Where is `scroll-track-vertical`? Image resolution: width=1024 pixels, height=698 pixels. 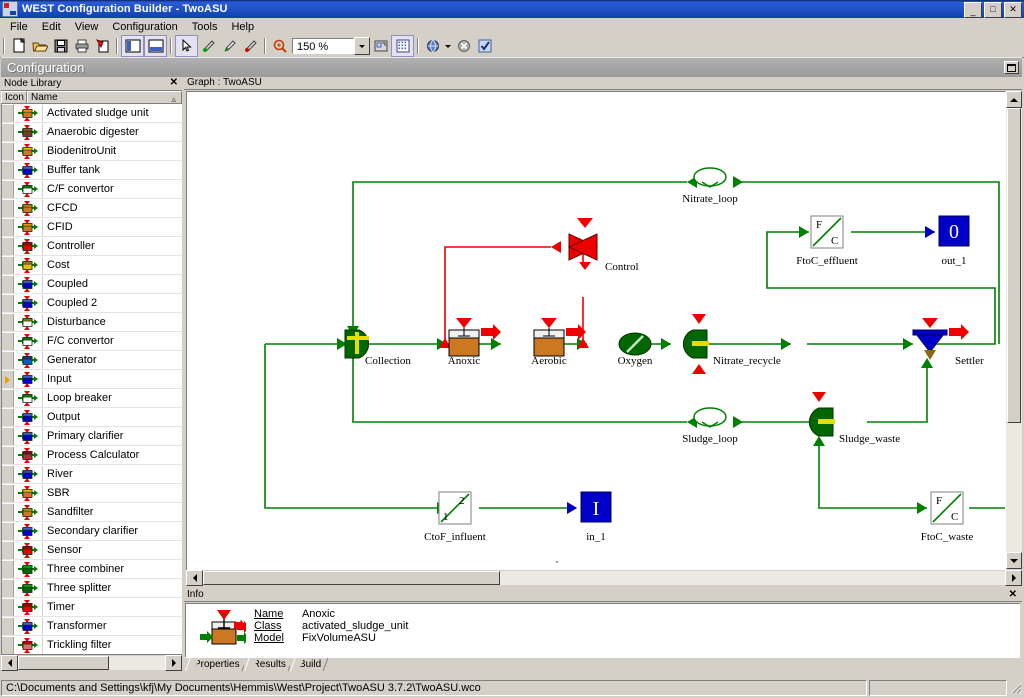
scroll-track-vertical is located at coordinates (1014, 330).